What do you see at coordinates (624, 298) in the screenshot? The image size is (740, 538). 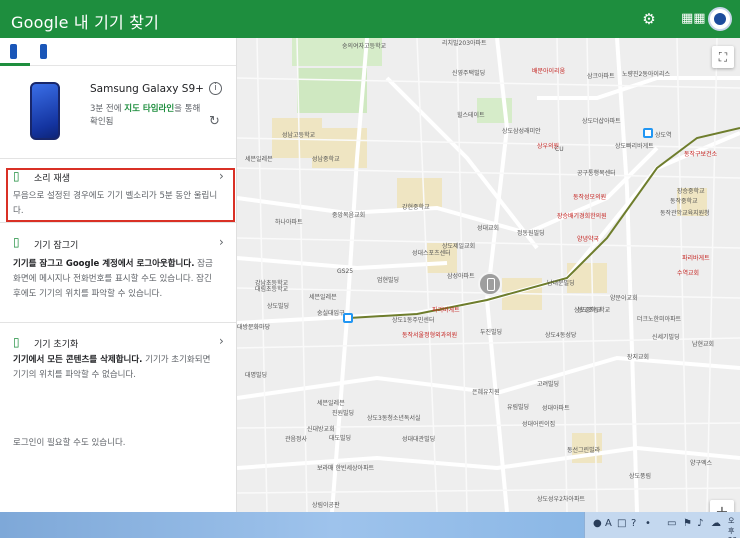 I see `map-label: 양문이교회` at bounding box center [624, 298].